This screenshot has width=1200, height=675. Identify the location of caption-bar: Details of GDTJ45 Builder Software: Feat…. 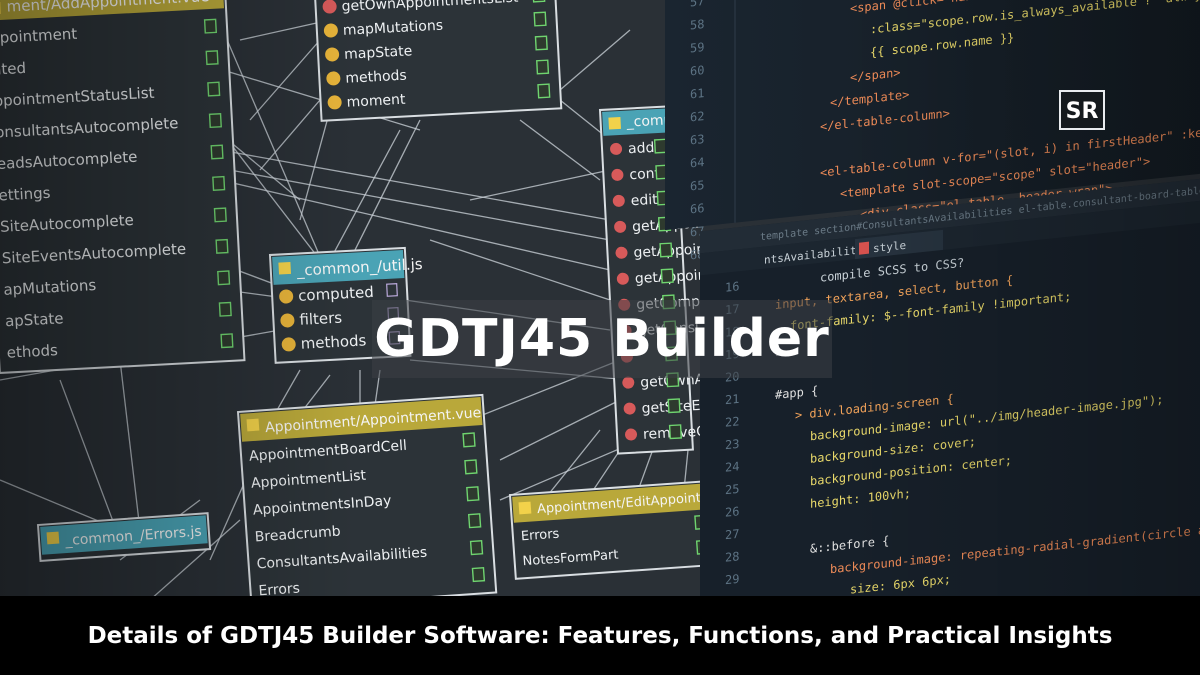
(600, 635).